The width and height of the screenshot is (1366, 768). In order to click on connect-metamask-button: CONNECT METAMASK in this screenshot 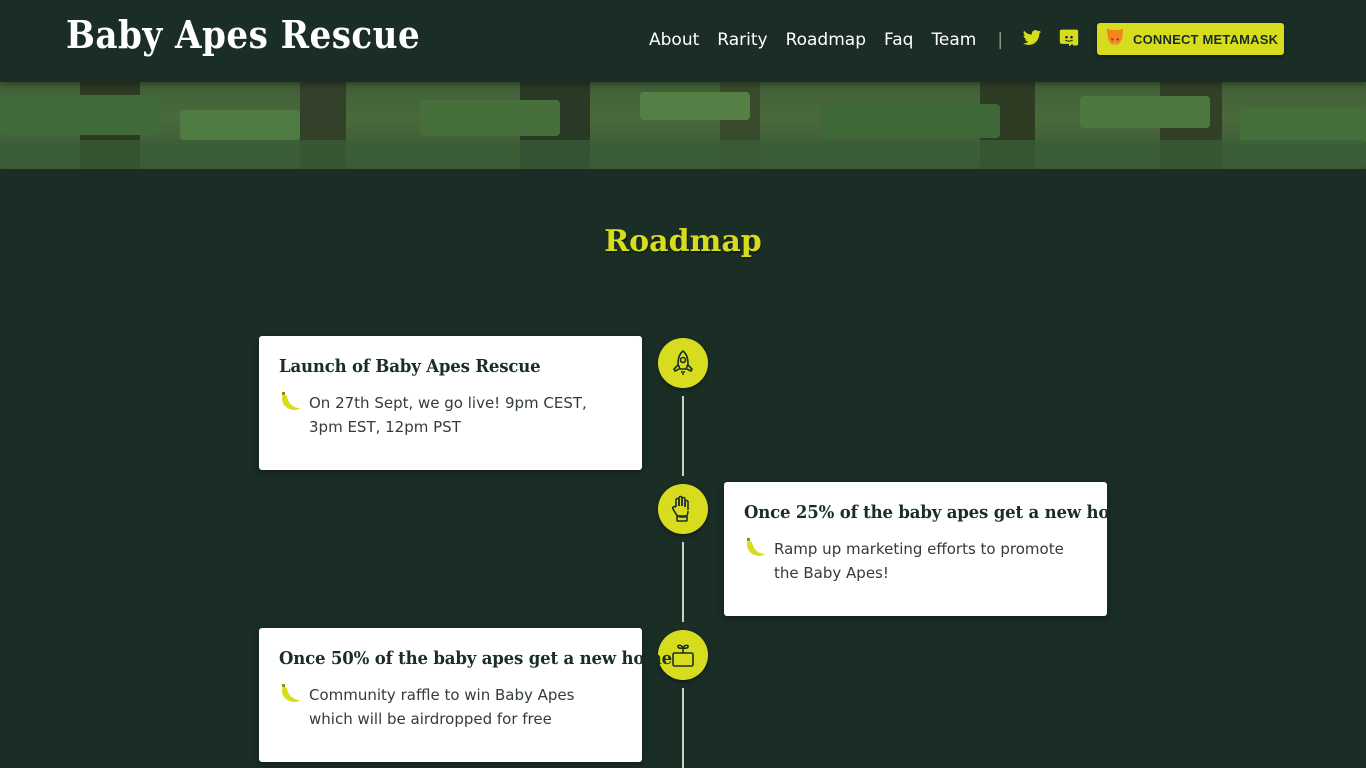, I will do `click(1190, 39)`.